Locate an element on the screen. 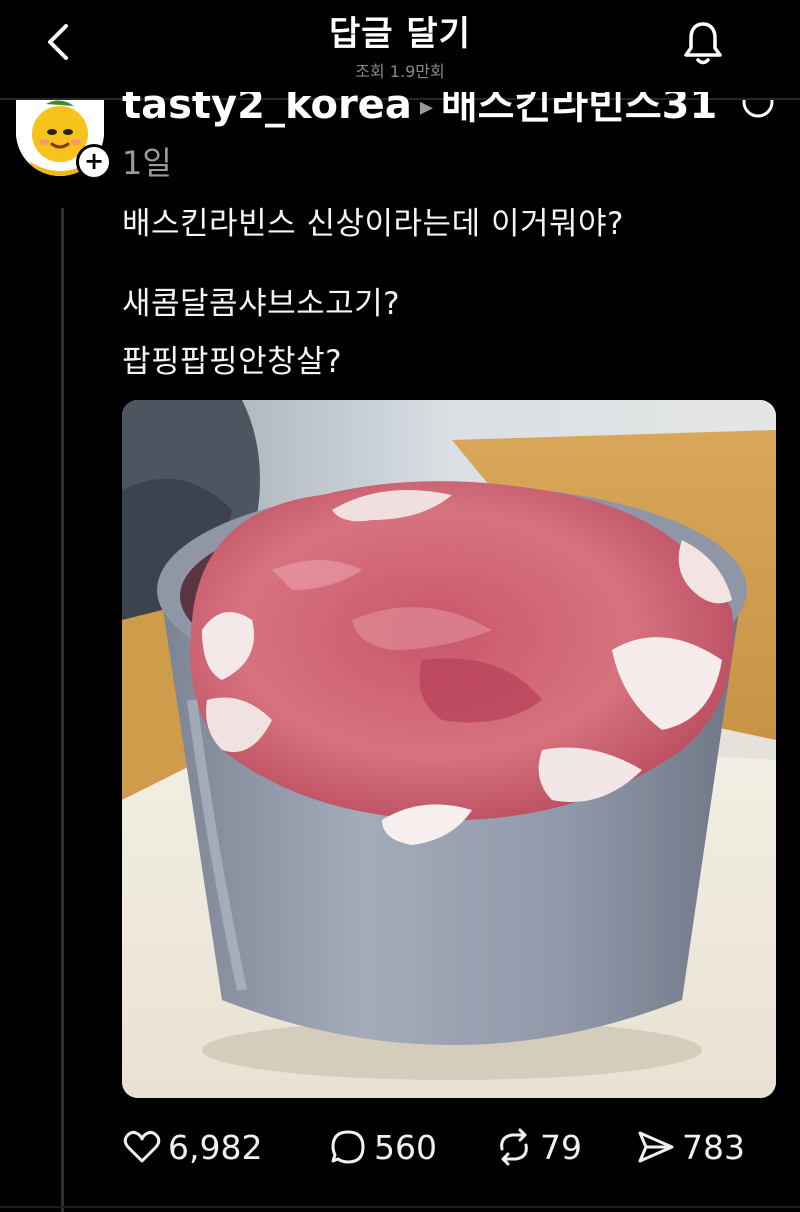 This screenshot has height=1212, width=800. repost-icon is located at coordinates (514, 1147).